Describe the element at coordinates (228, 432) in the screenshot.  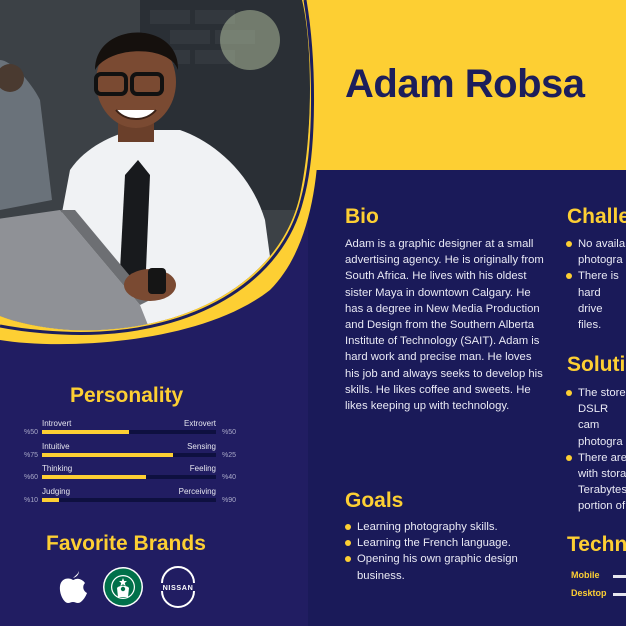
I see `trait-right-pct: %50` at that location.